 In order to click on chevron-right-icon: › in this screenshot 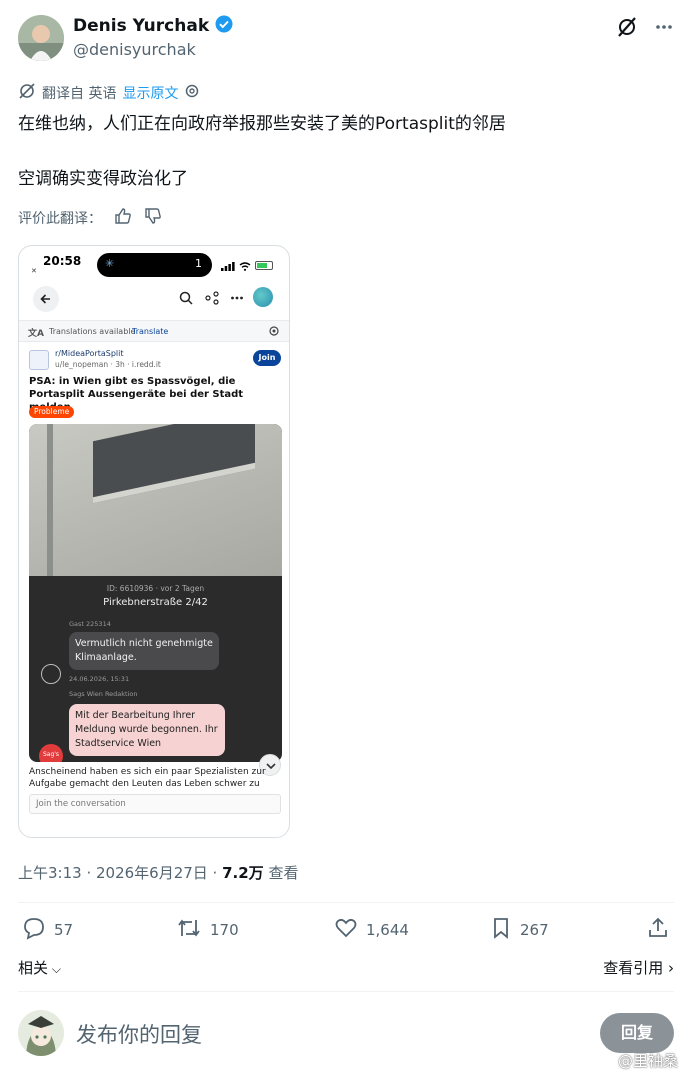, I will do `click(668, 968)`.